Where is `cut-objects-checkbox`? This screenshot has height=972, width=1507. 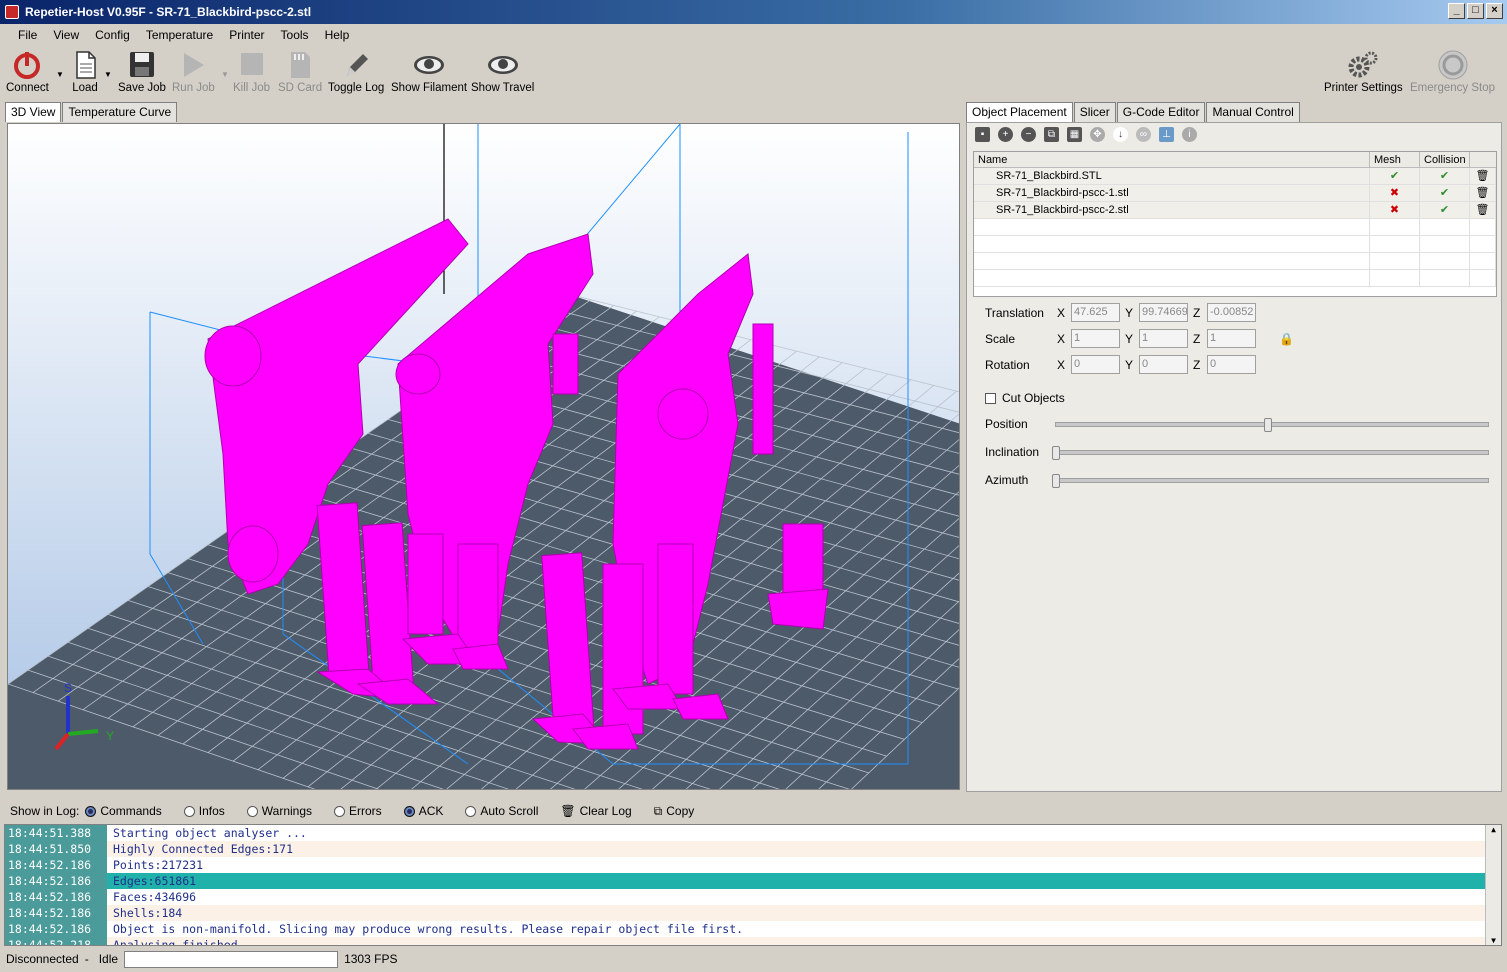 cut-objects-checkbox is located at coordinates (990, 398).